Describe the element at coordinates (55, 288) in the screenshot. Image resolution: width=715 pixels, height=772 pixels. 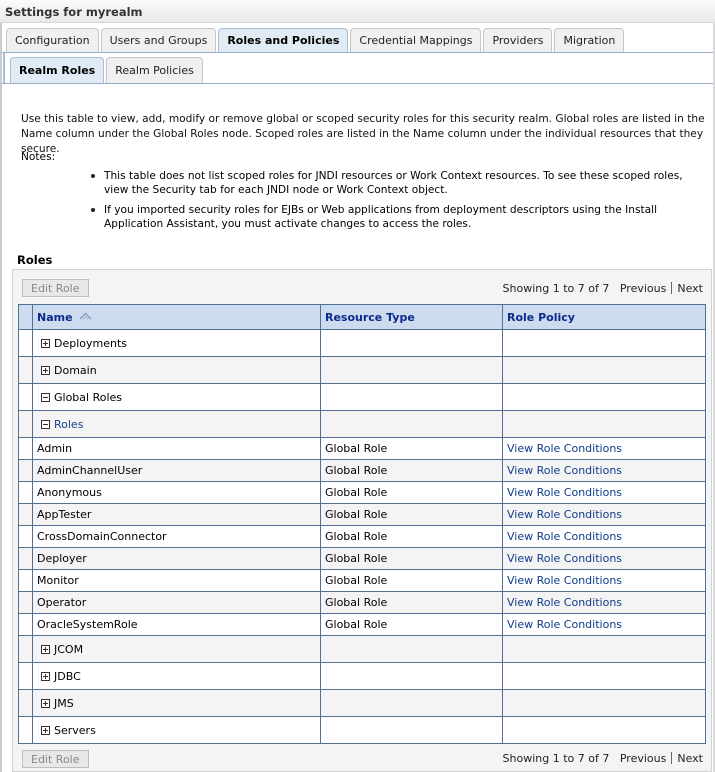
I see `edit-role-button-top: Edit Role` at that location.